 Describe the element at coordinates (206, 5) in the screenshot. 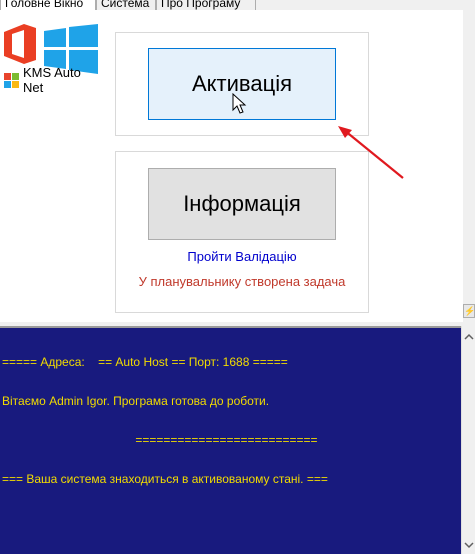

I see `tab-about: Про Програму` at that location.